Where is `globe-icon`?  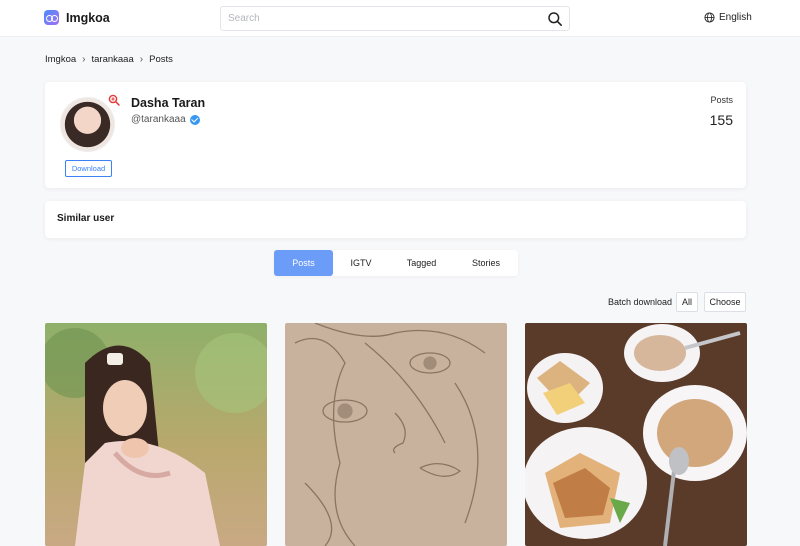 globe-icon is located at coordinates (709, 17).